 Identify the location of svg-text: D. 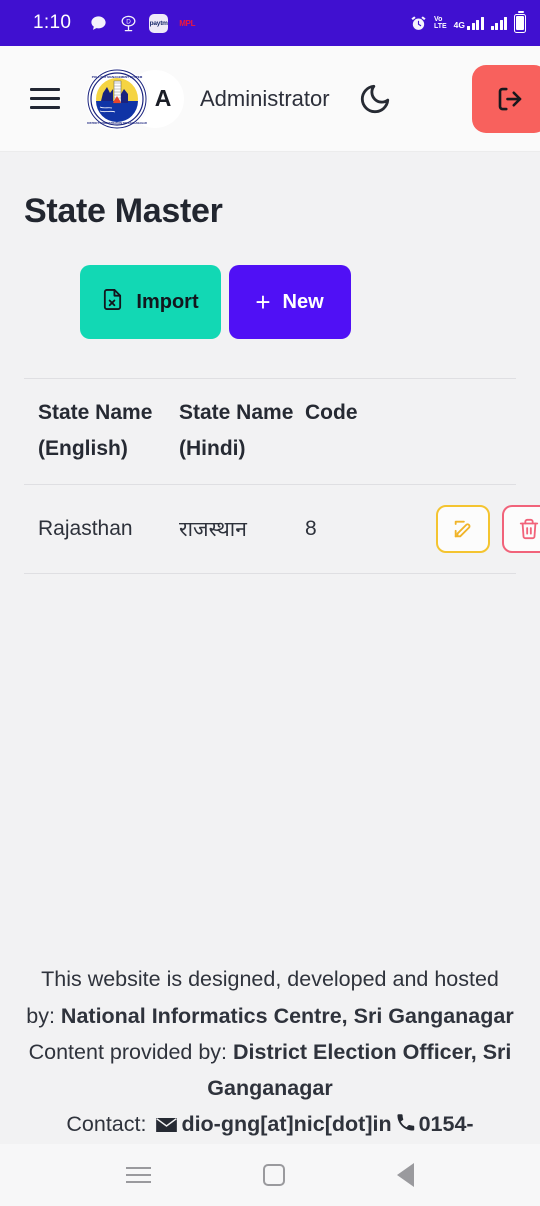
(128, 21).